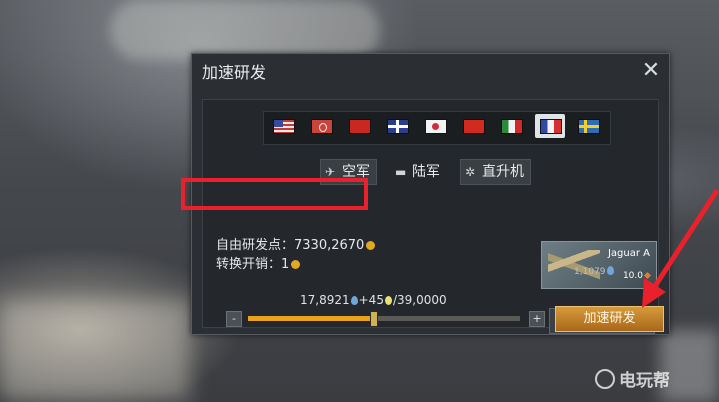  What do you see at coordinates (360, 126) in the screenshot?
I see `ussr-flag-icon` at bounding box center [360, 126].